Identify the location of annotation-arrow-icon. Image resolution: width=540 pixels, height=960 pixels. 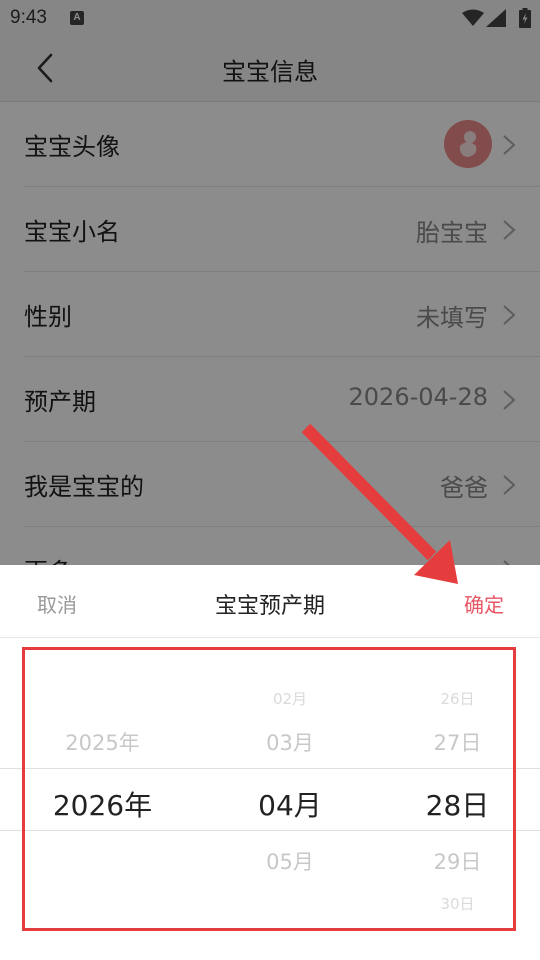
(379, 503).